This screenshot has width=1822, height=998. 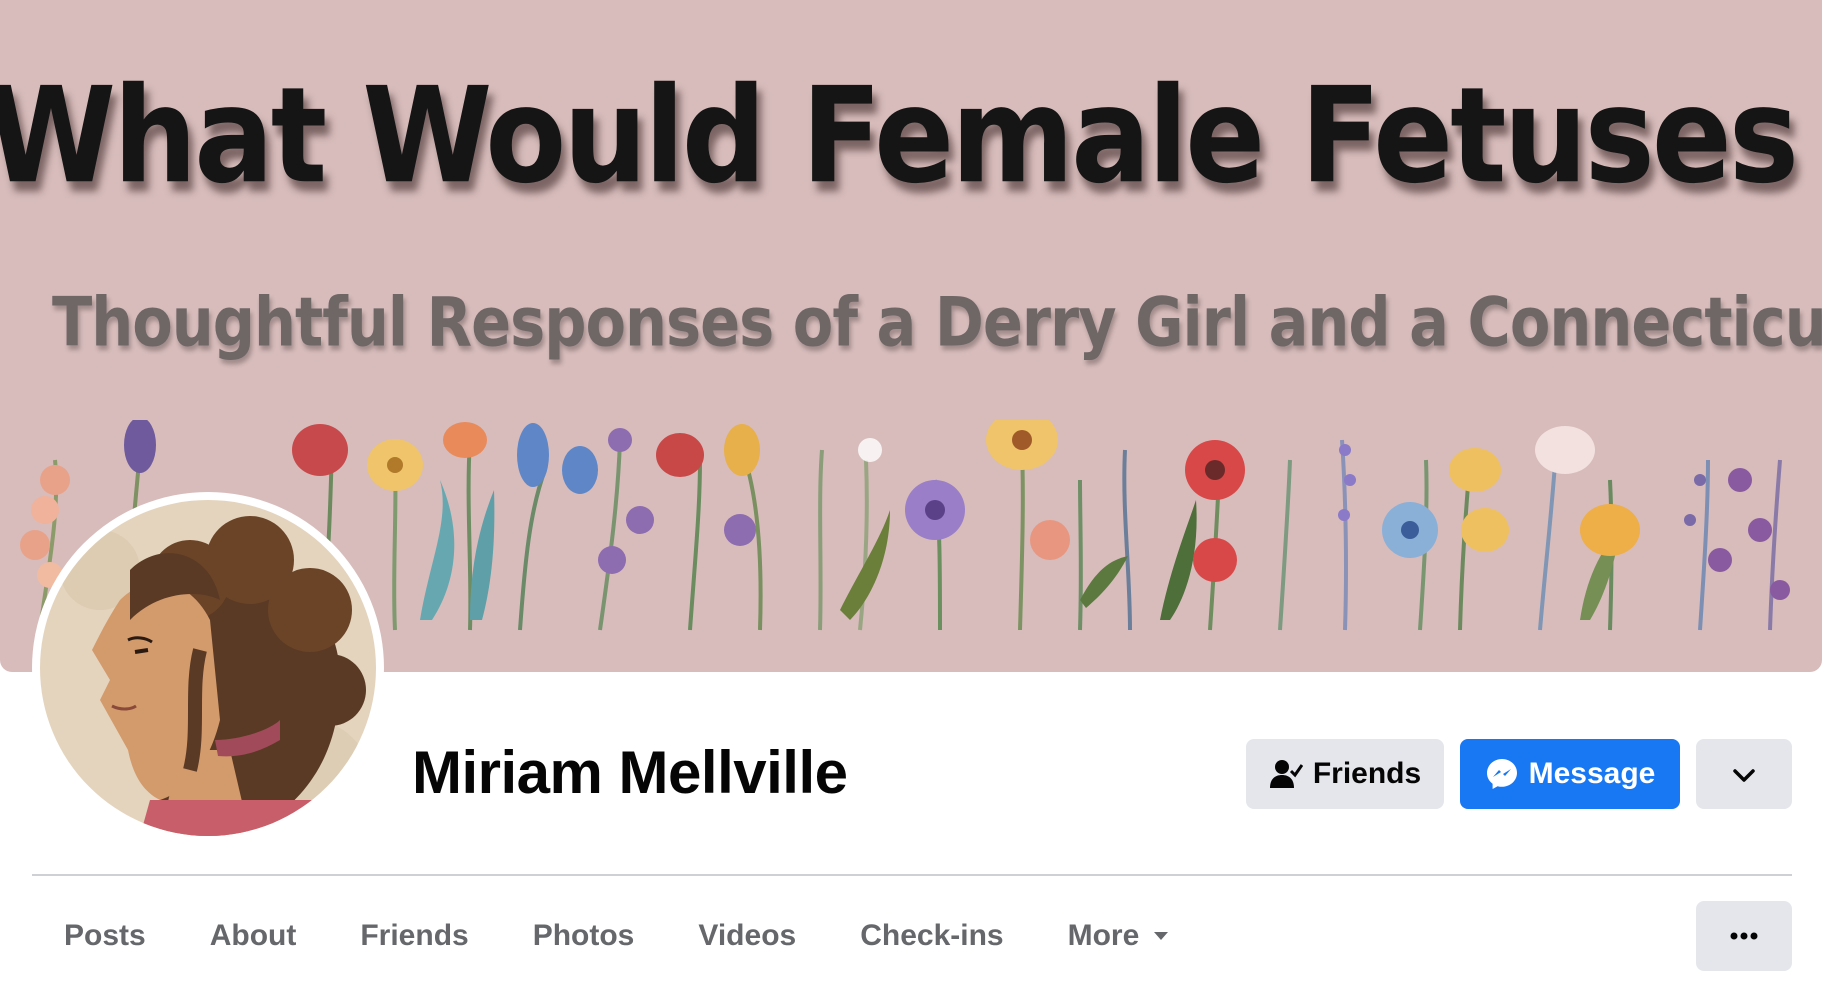 I want to click on tab-more: More, so click(x=1119, y=936).